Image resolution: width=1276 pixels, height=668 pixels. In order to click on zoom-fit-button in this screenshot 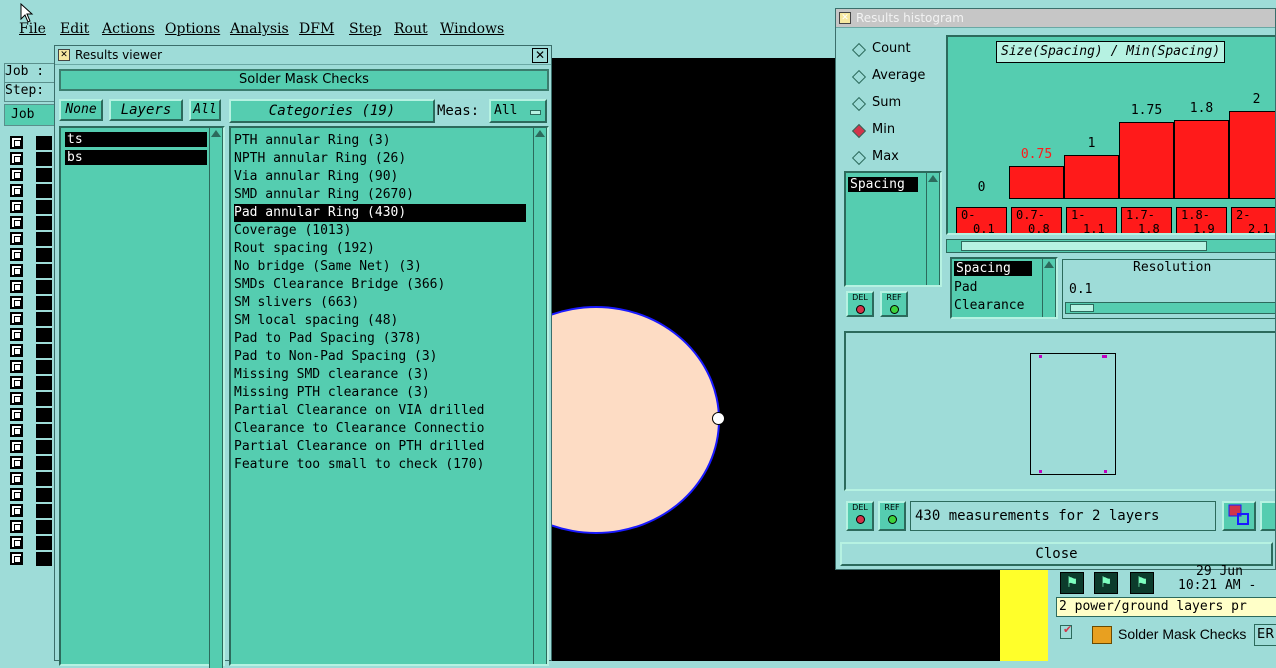, I will do `click(1239, 516)`.